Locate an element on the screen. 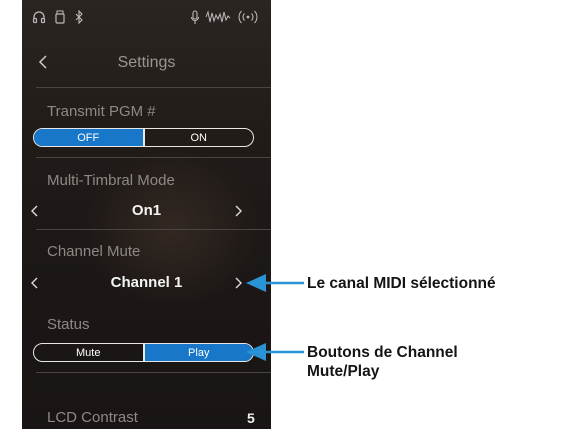 The height and width of the screenshot is (429, 574). annotation-mute-play-buttons: Boutons de Channel Mute/Play is located at coordinates (382, 362).